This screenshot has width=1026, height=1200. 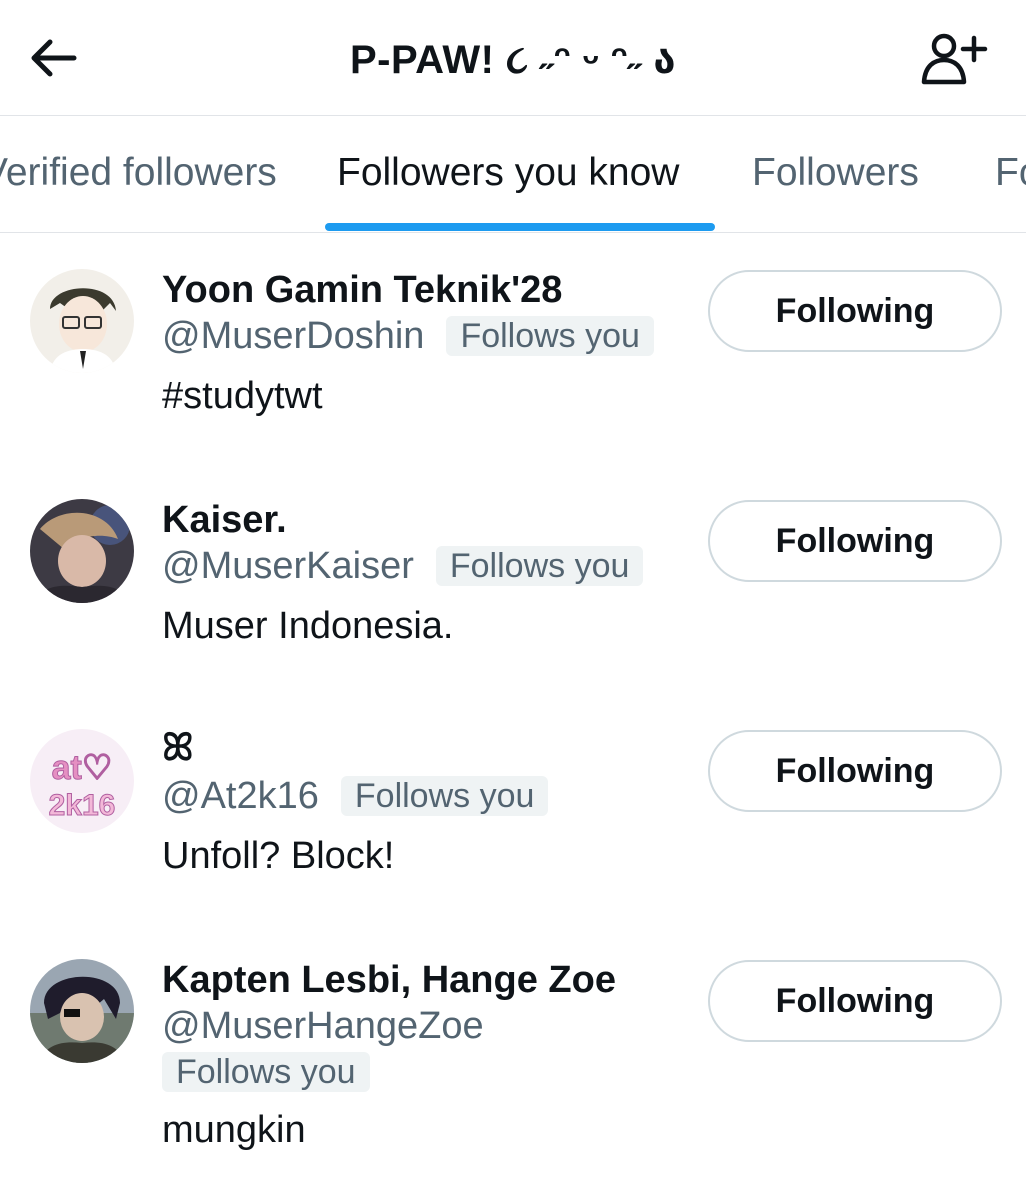 I want to click on add-user-button, so click(x=955, y=59).